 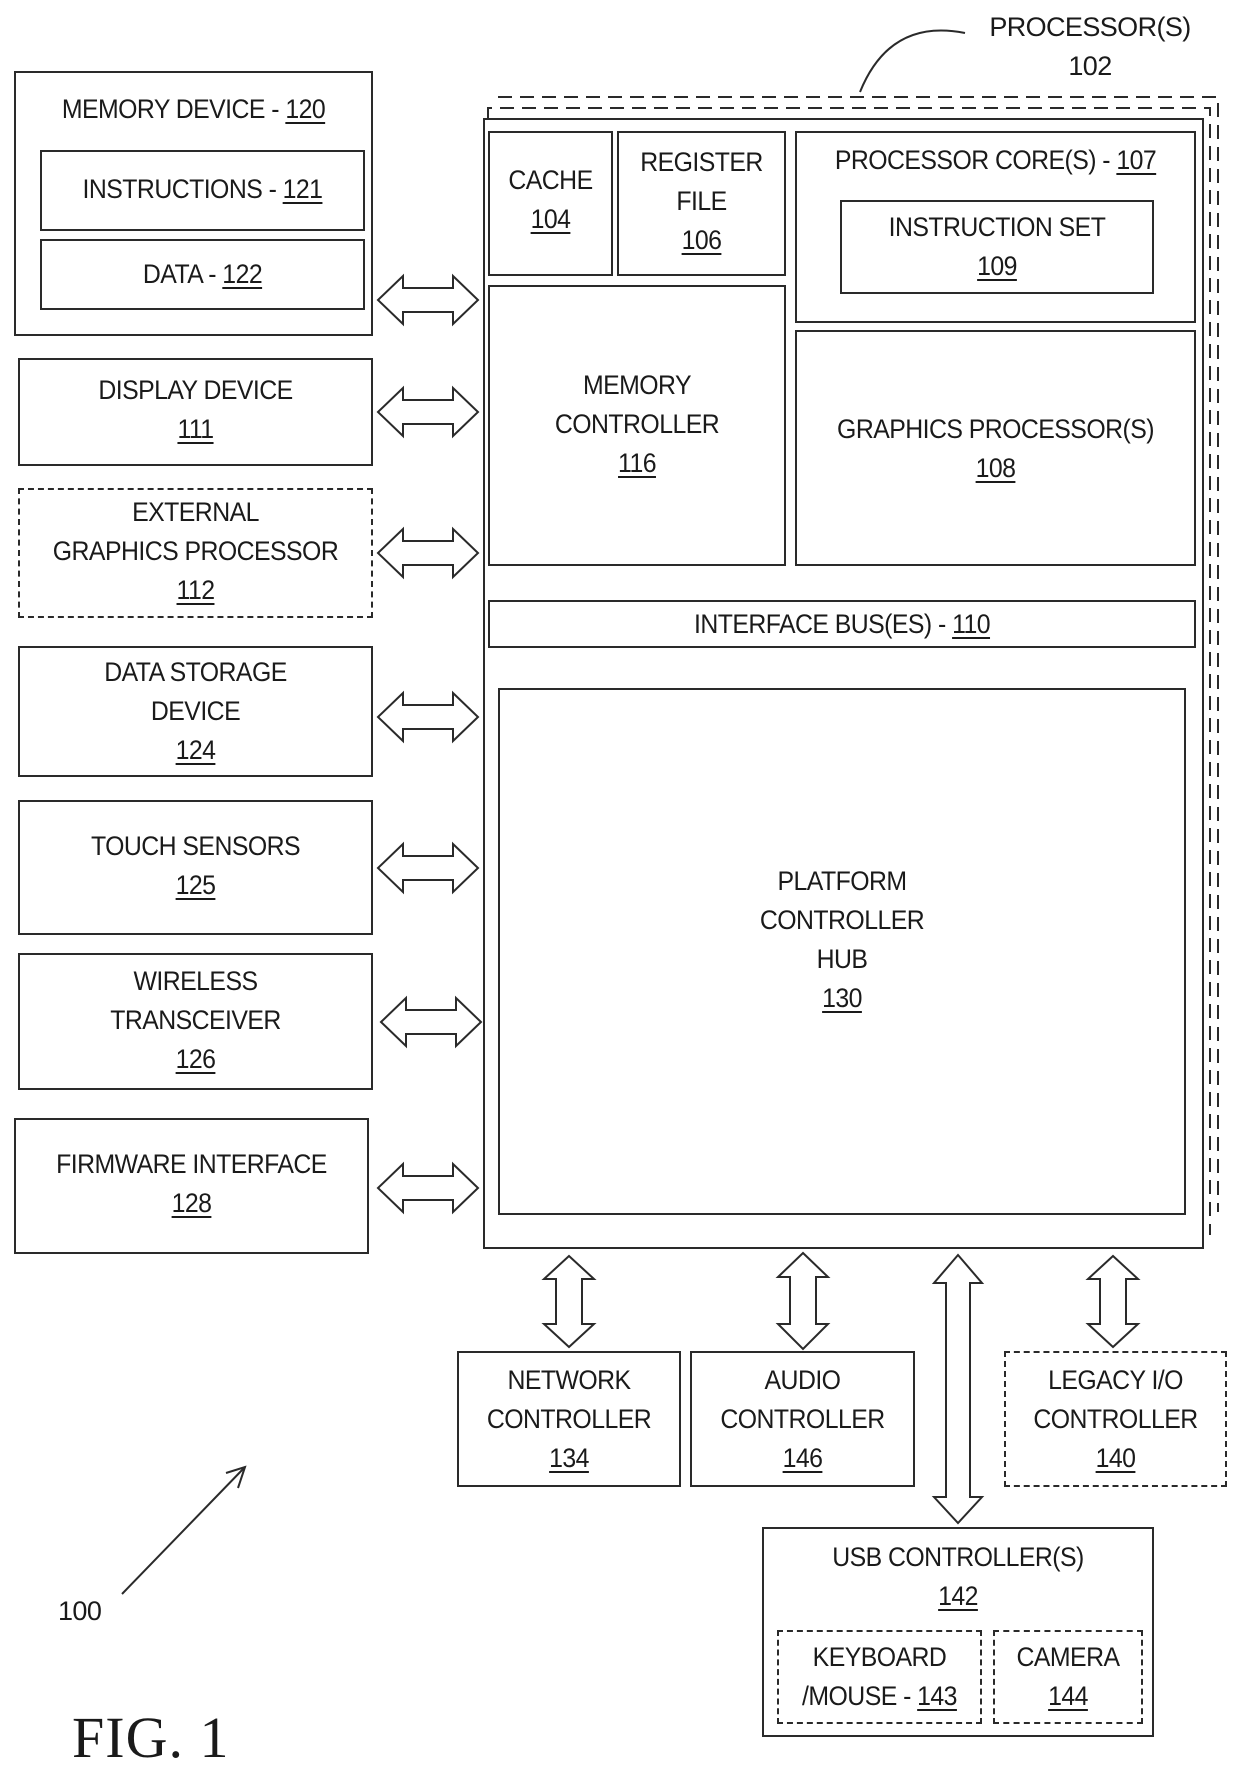 I want to click on usb-controller-label: USB CONTROLLER(S), so click(x=958, y=1557).